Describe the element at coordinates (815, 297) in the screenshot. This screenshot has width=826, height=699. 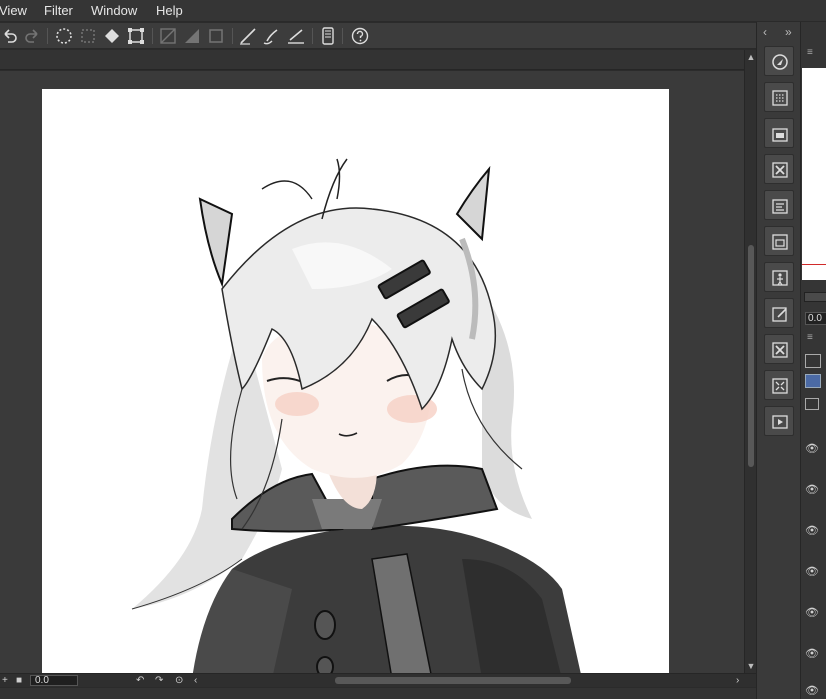
I see `navigator-slider` at that location.